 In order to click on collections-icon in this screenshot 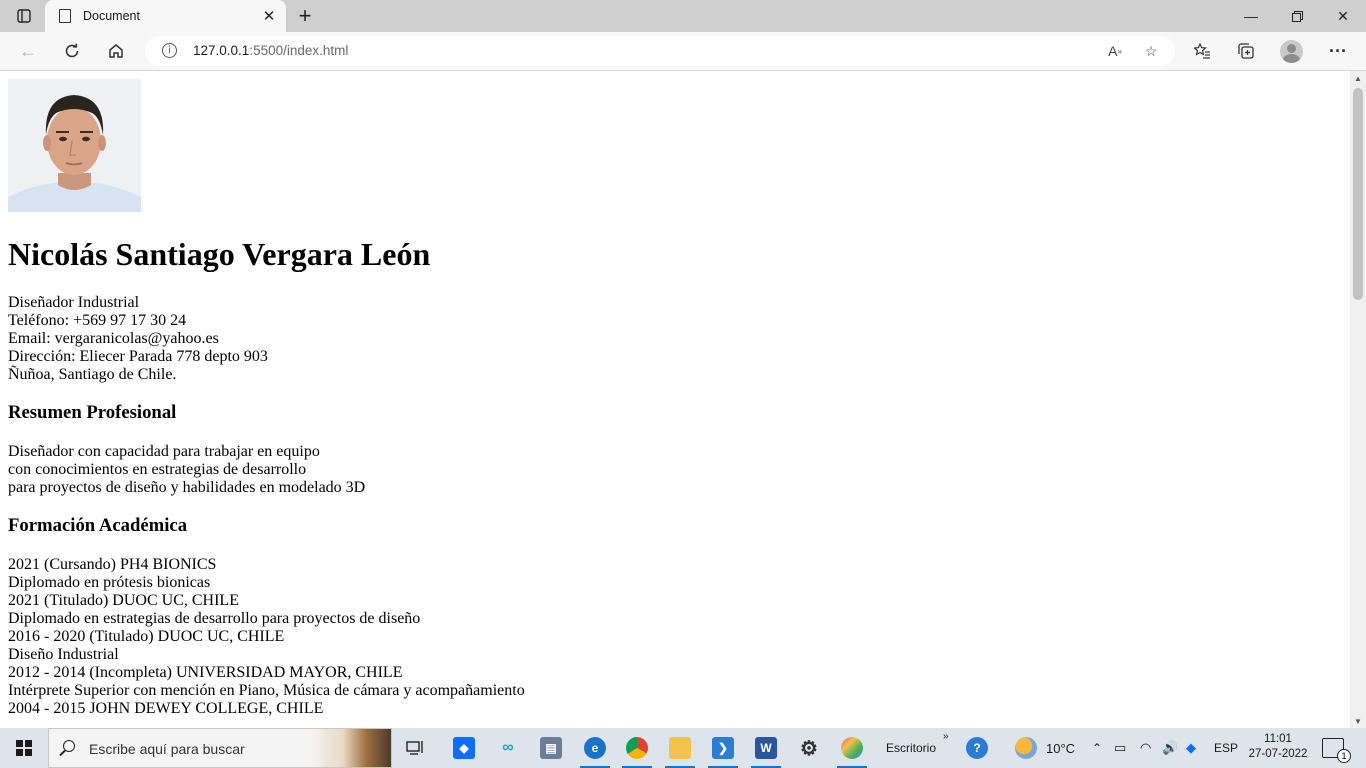, I will do `click(1246, 51)`.